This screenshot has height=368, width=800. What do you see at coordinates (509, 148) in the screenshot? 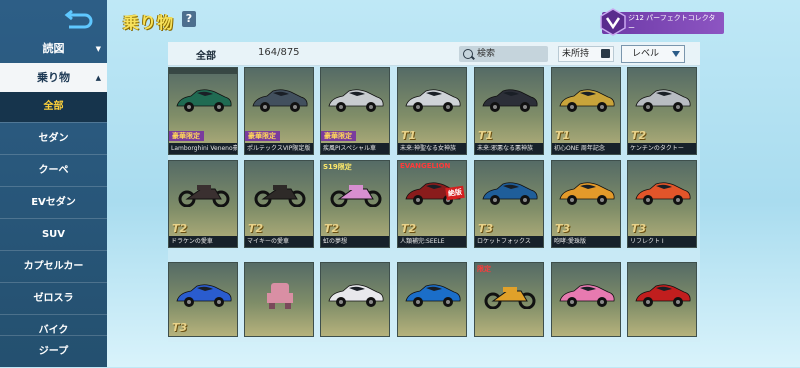
I see `vehicle-name: 未来:邪悪なる悪神族` at bounding box center [509, 148].